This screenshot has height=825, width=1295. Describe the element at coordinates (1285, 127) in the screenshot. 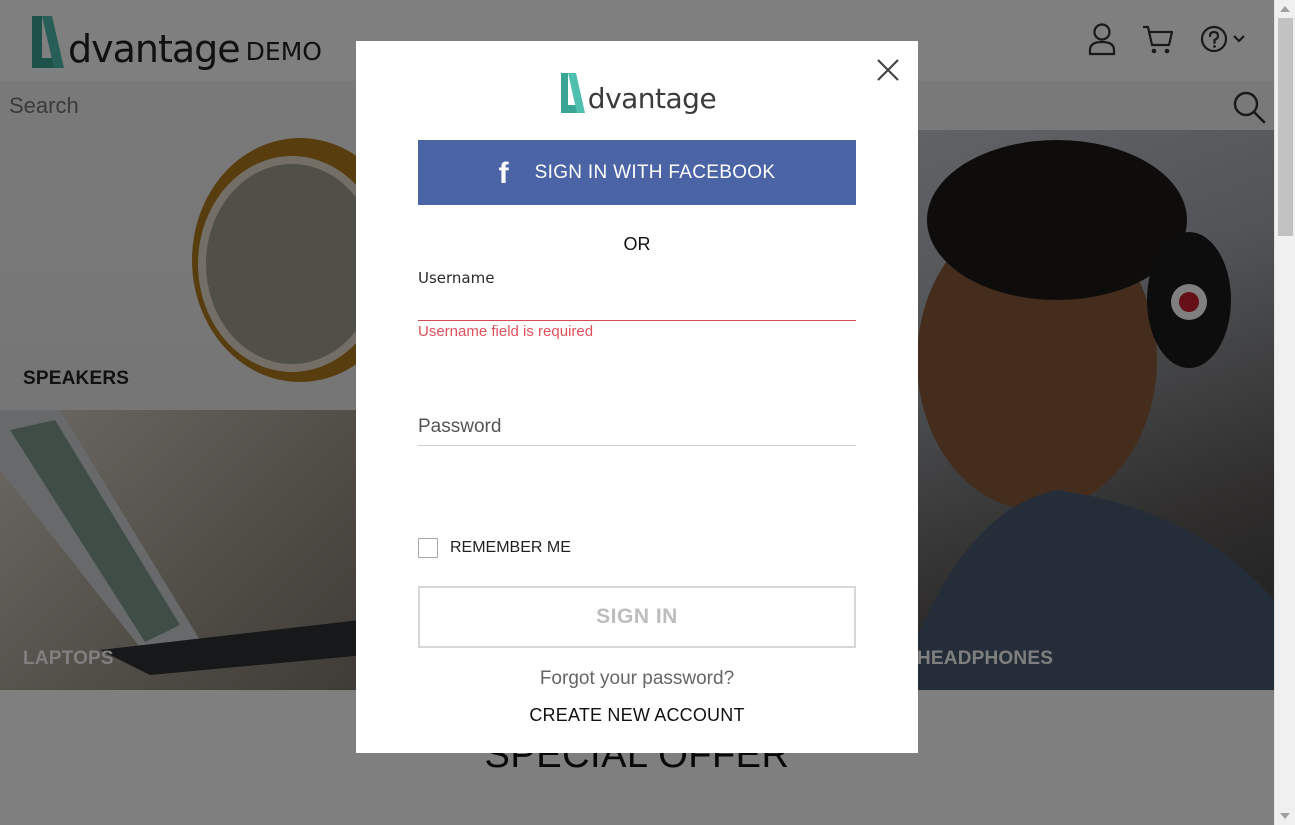

I see `scroll-thumb` at that location.